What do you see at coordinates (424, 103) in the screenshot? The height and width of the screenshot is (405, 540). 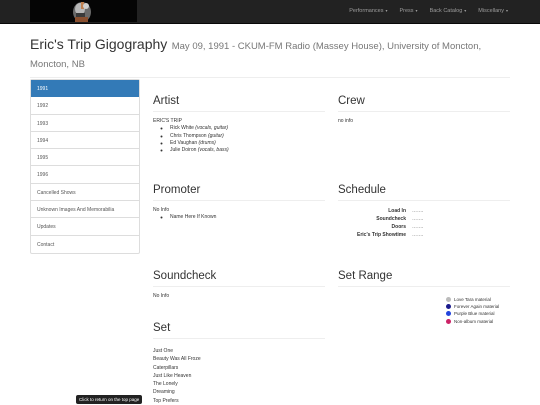 I see `crew-heading: Crew` at bounding box center [424, 103].